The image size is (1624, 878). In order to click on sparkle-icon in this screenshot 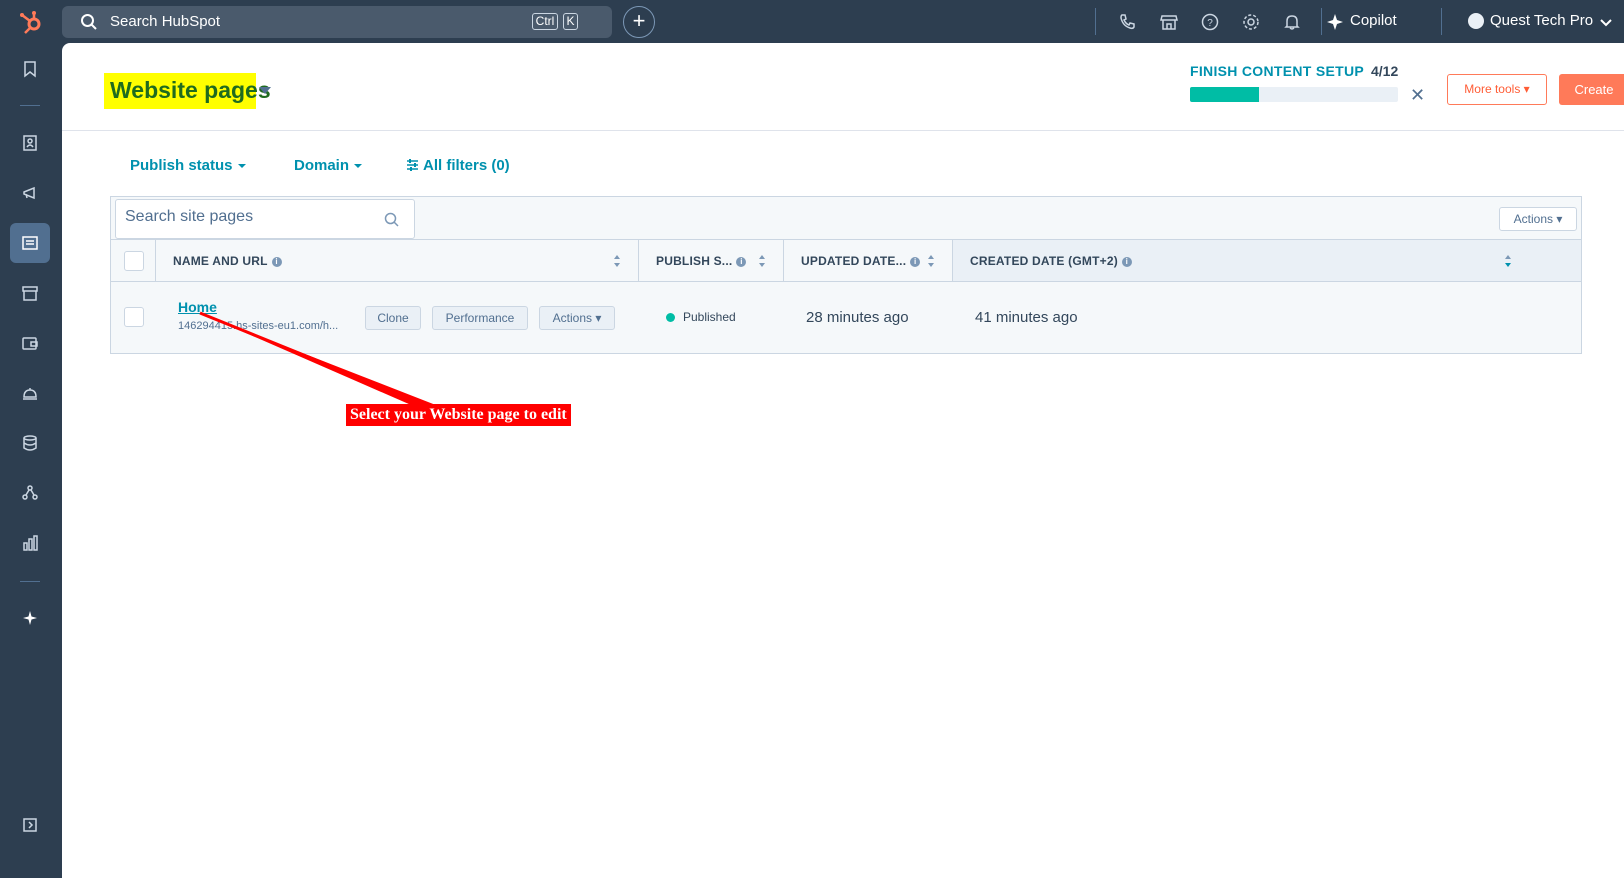, I will do `click(30, 618)`.